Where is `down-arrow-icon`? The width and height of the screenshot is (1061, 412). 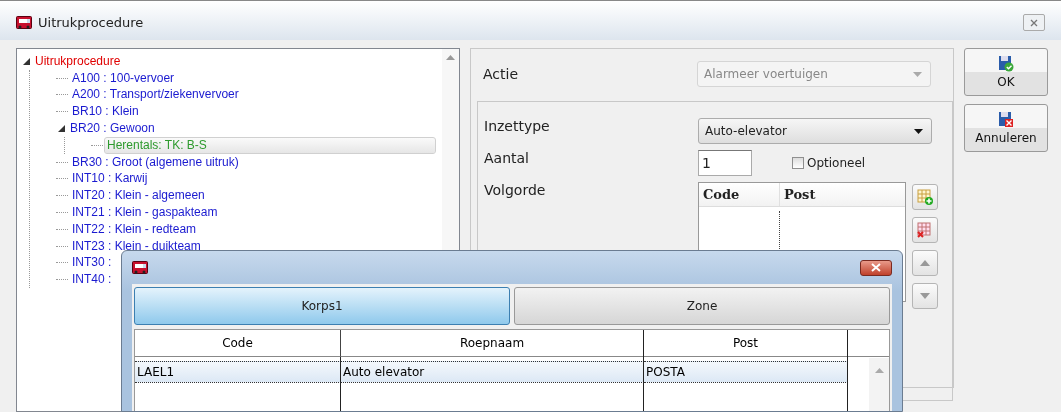
down-arrow-icon is located at coordinates (925, 296).